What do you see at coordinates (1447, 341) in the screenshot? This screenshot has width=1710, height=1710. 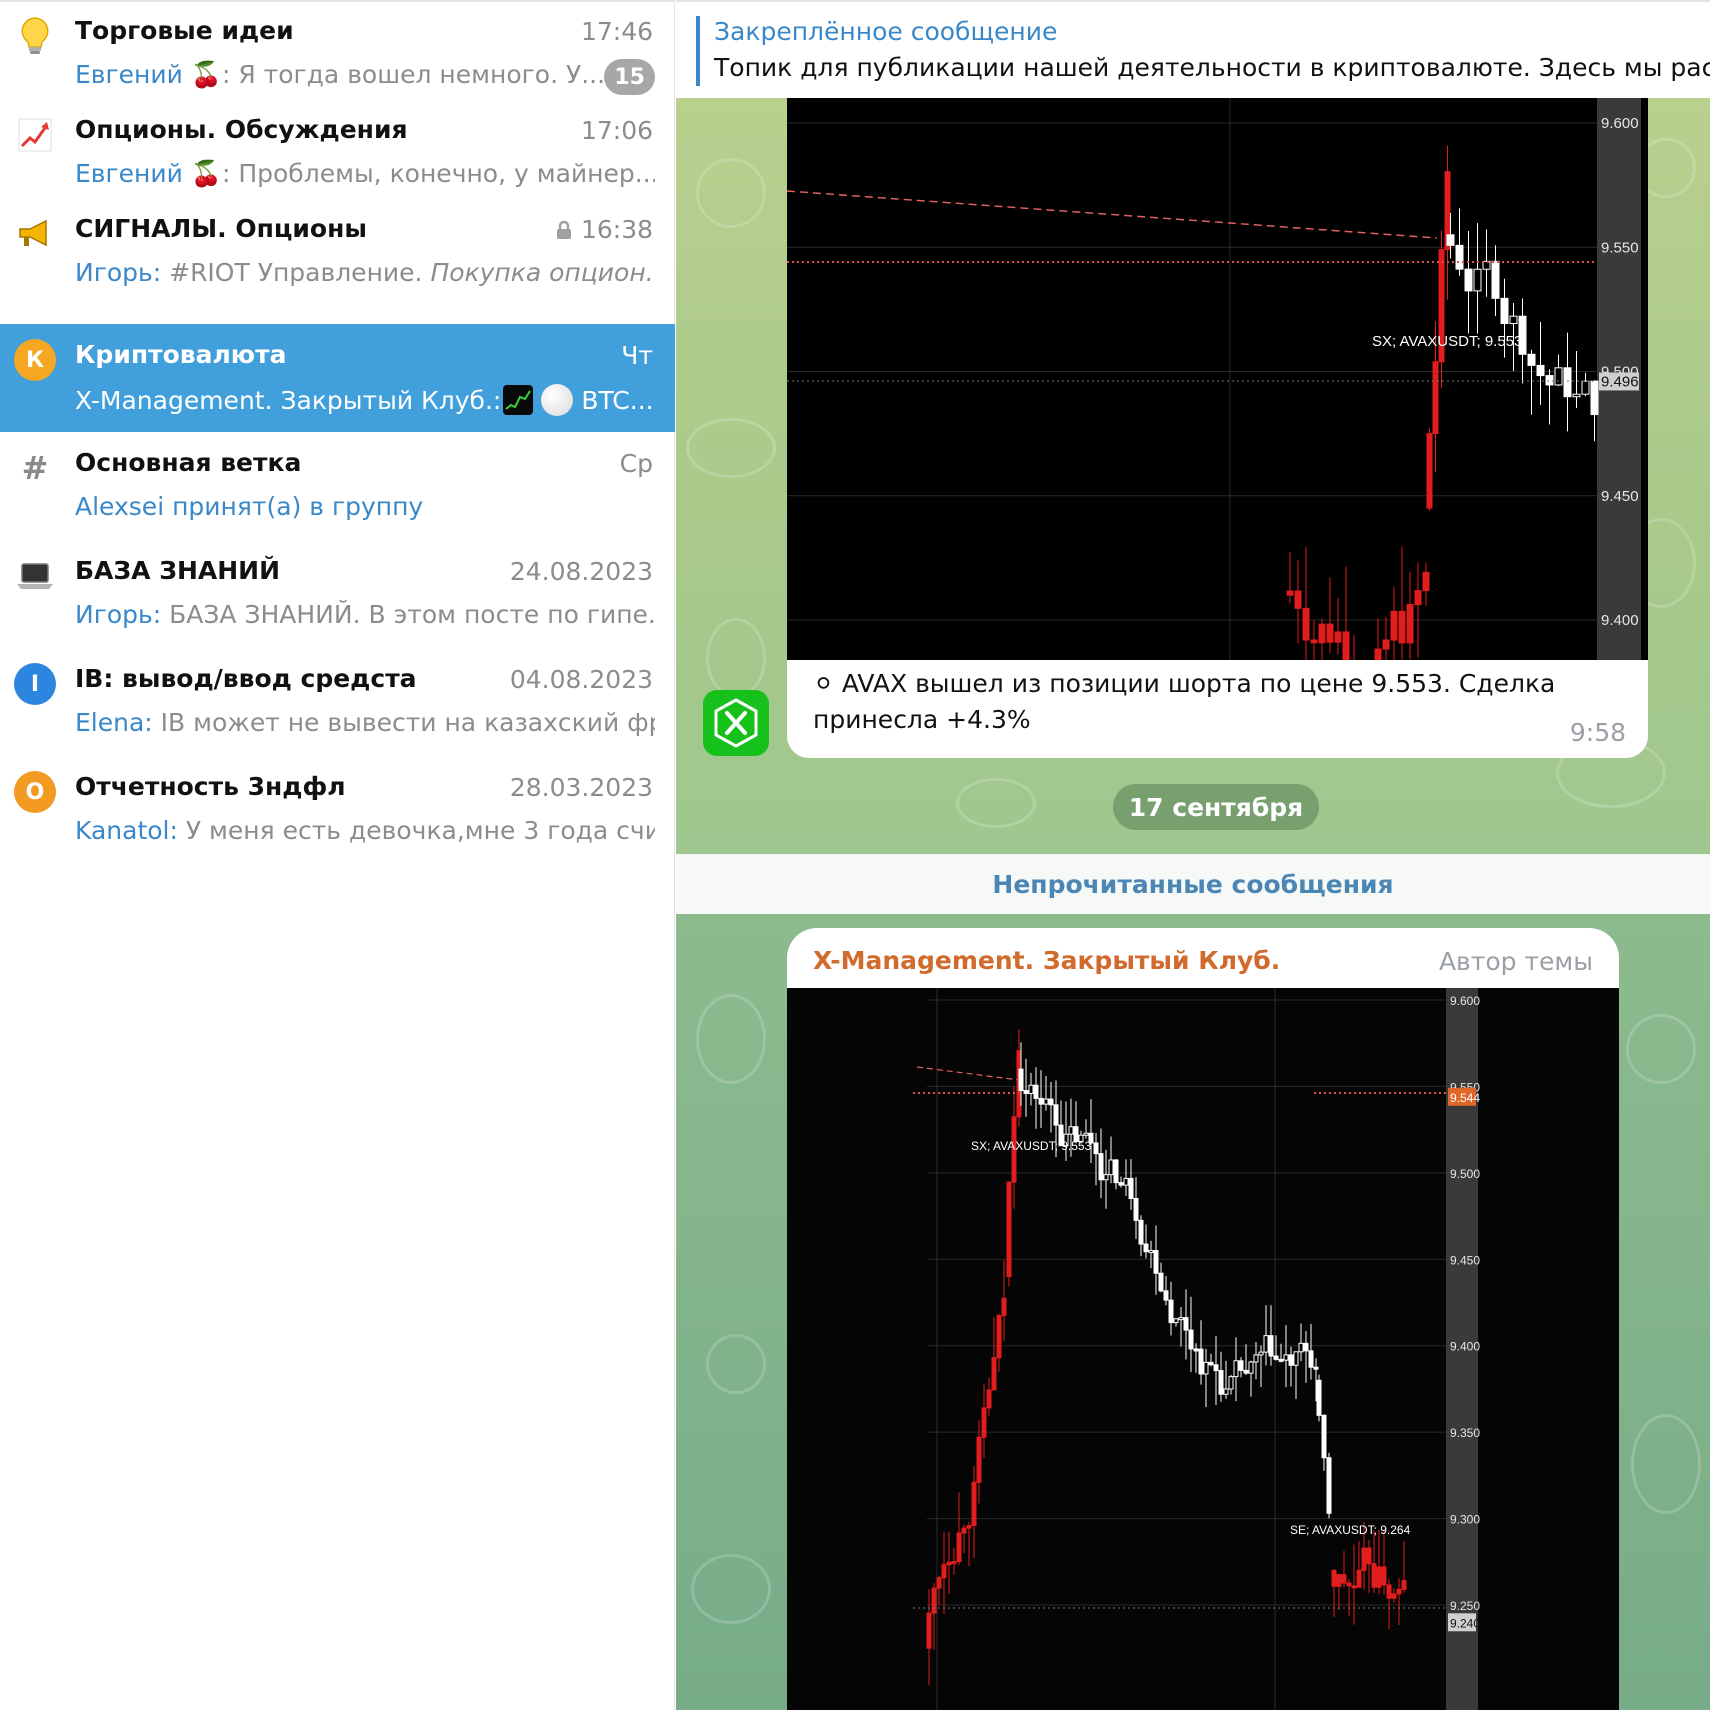 I see `trade-label: SX; AVAXUSDT; 9.553` at bounding box center [1447, 341].